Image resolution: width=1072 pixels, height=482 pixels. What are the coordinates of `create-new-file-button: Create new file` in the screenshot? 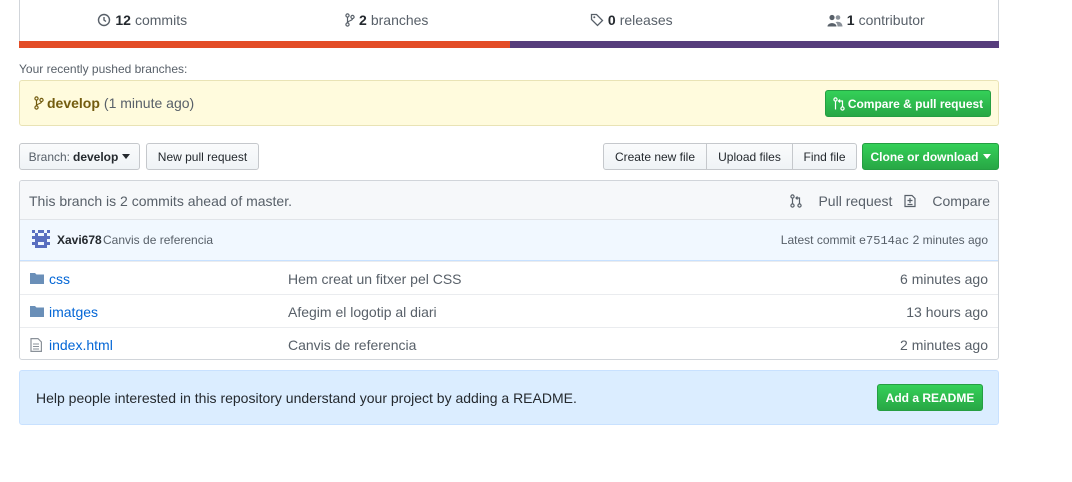 It's located at (655, 156).